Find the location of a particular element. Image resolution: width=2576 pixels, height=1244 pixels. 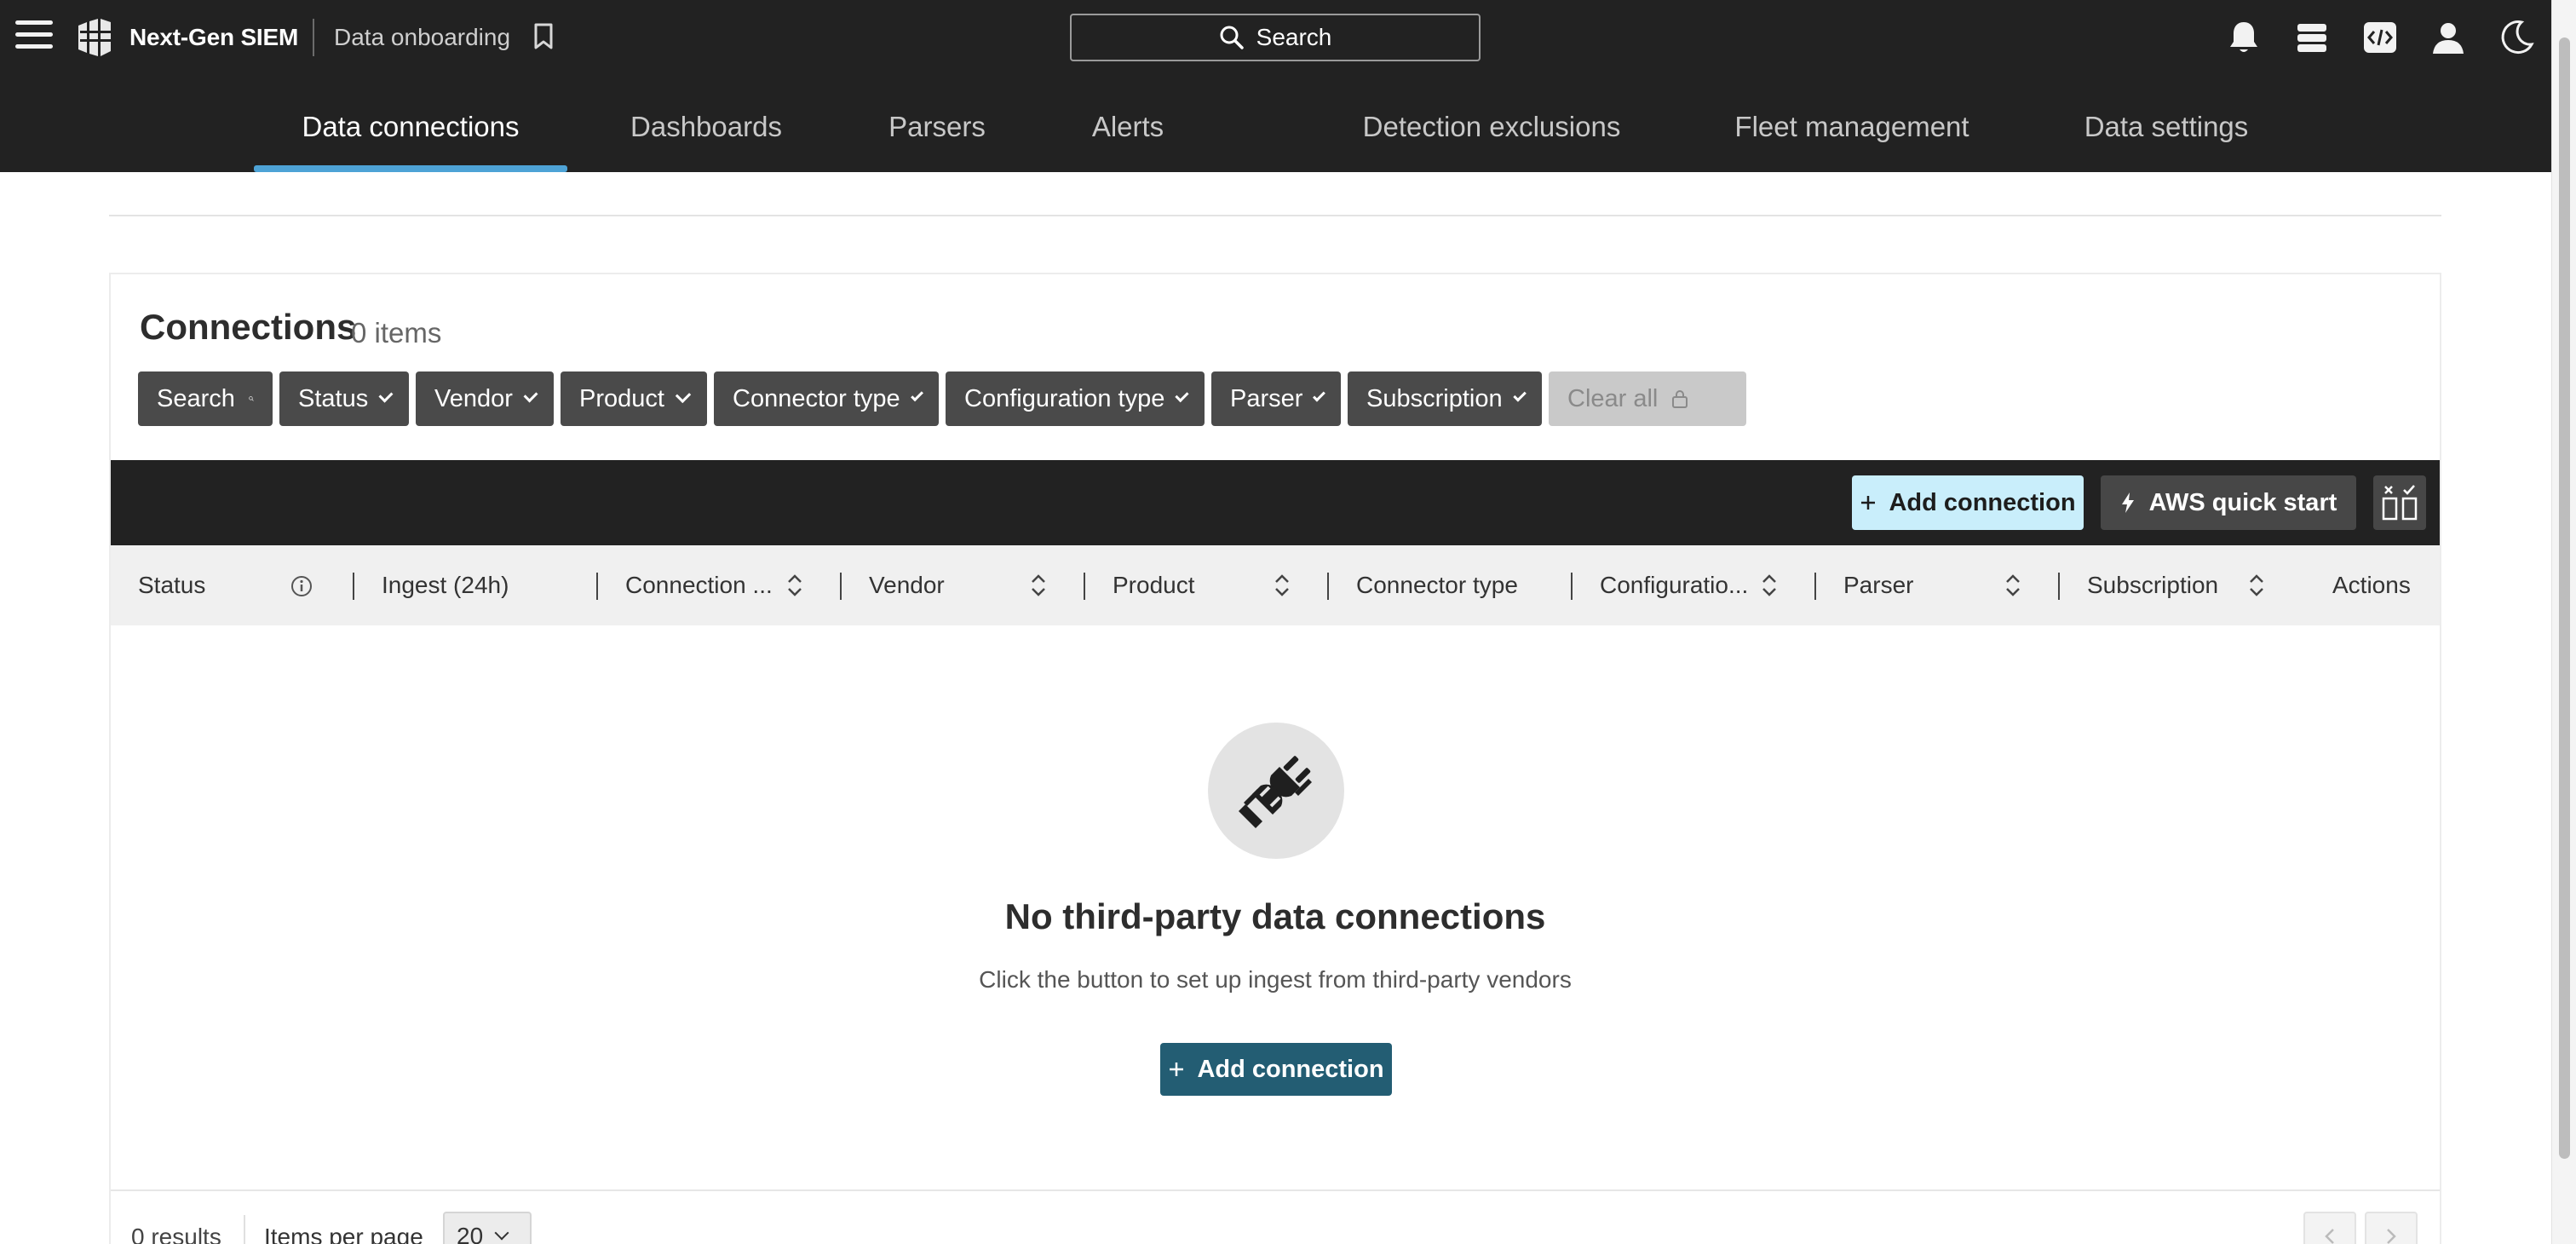

chevron-left-icon is located at coordinates (2330, 1237).